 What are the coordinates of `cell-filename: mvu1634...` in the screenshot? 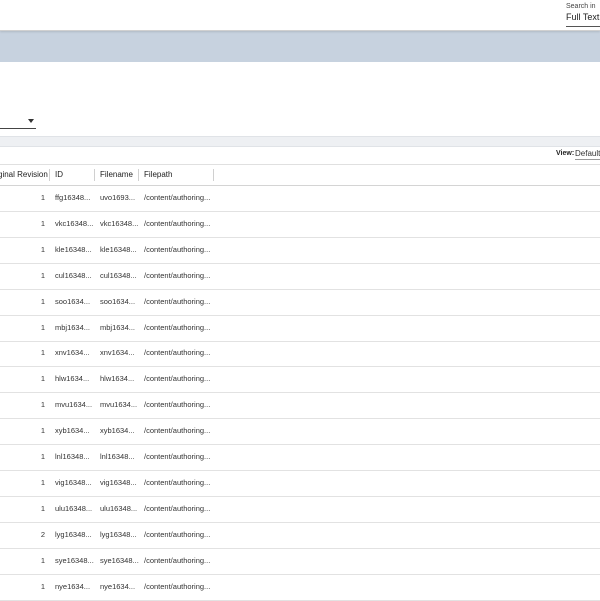 It's located at (119, 405).